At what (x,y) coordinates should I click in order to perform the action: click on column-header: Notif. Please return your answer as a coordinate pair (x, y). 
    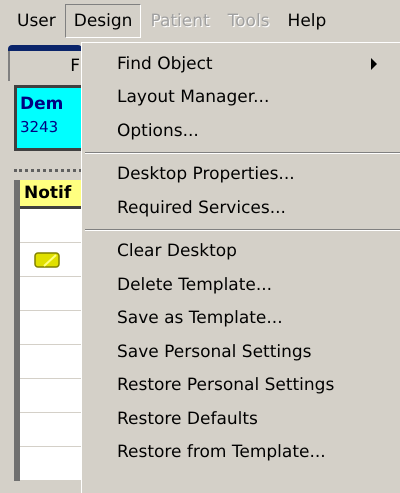
    Looking at the image, I should click on (51, 194).